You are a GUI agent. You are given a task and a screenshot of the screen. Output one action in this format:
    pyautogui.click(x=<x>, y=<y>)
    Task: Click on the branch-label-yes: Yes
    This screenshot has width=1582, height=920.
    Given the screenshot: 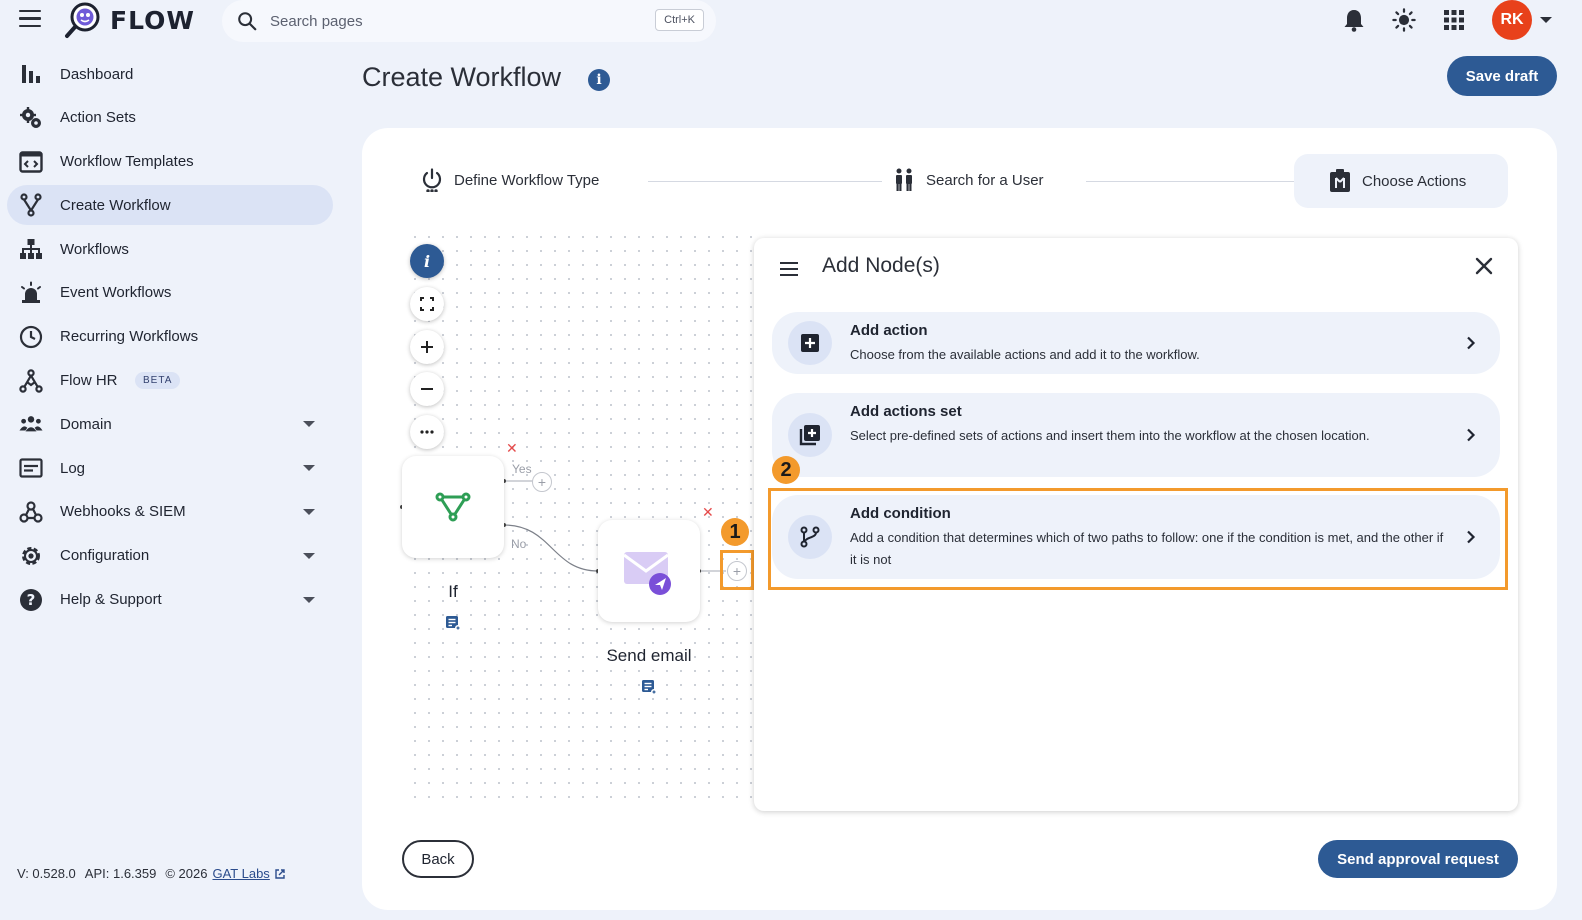 What is the action you would take?
    pyautogui.click(x=522, y=469)
    